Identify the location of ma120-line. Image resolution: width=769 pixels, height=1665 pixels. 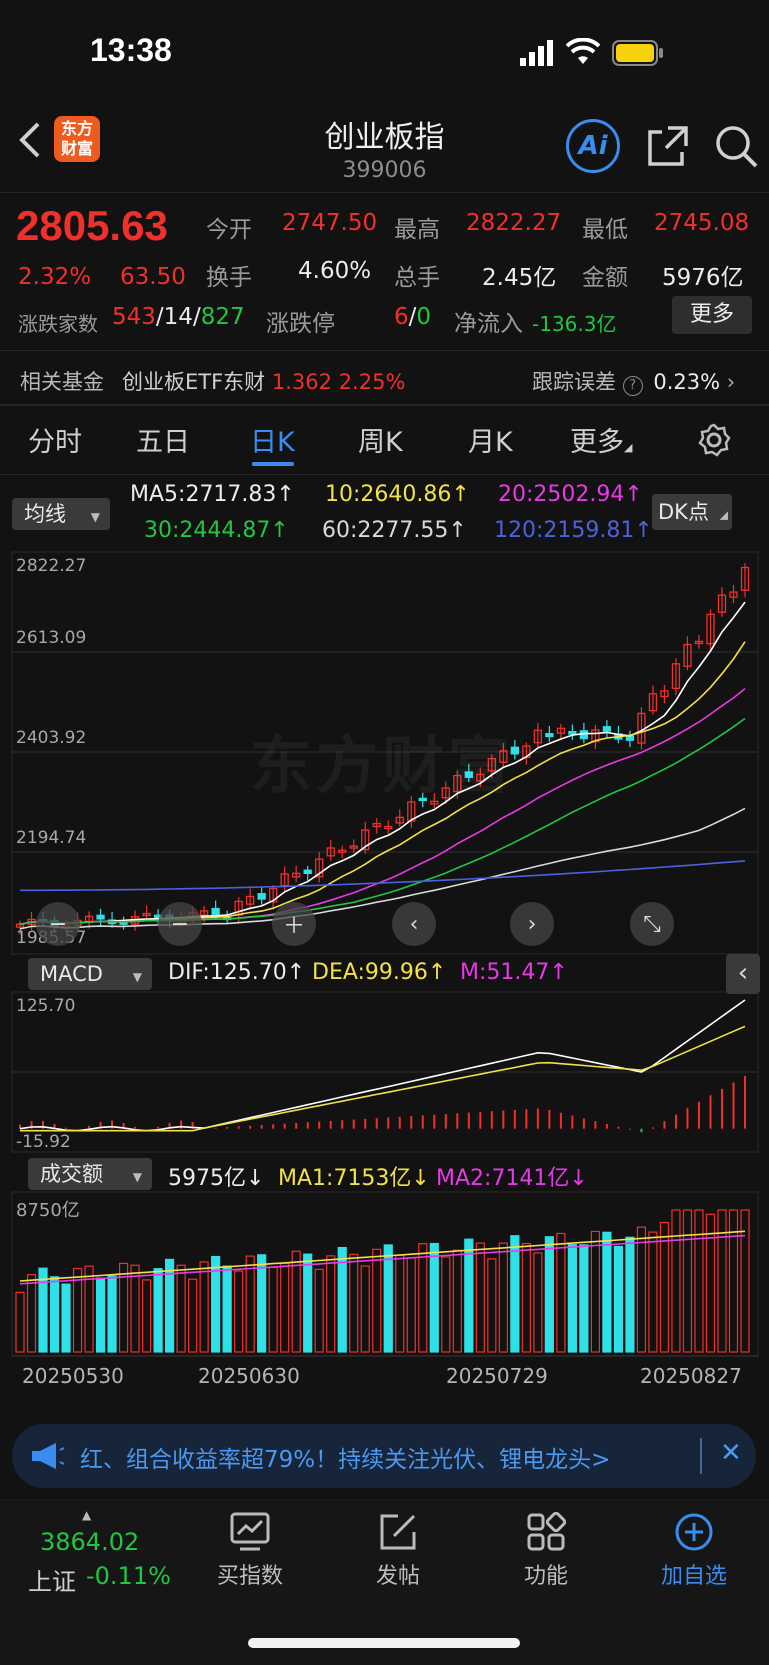
(383, 876).